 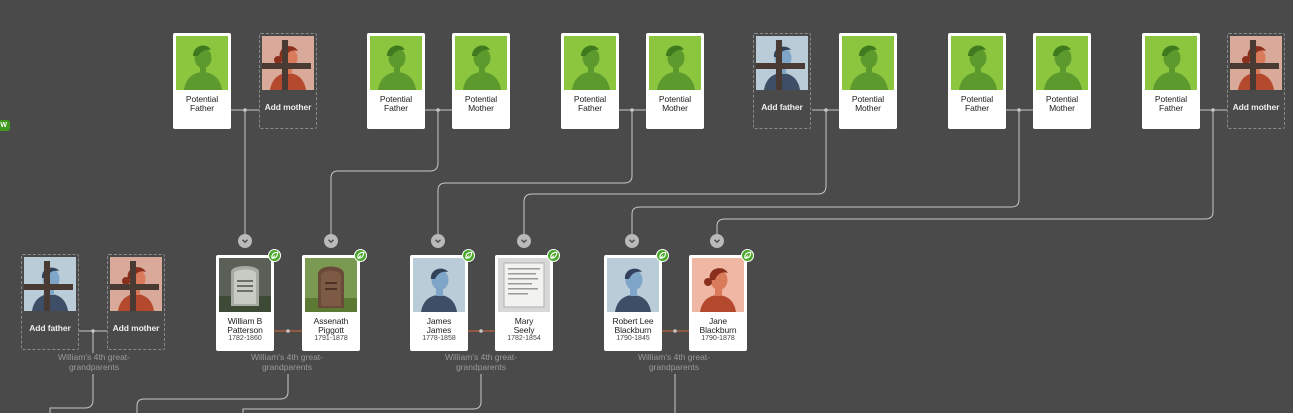 I want to click on person-name: Jane Blackburn, so click(x=718, y=325).